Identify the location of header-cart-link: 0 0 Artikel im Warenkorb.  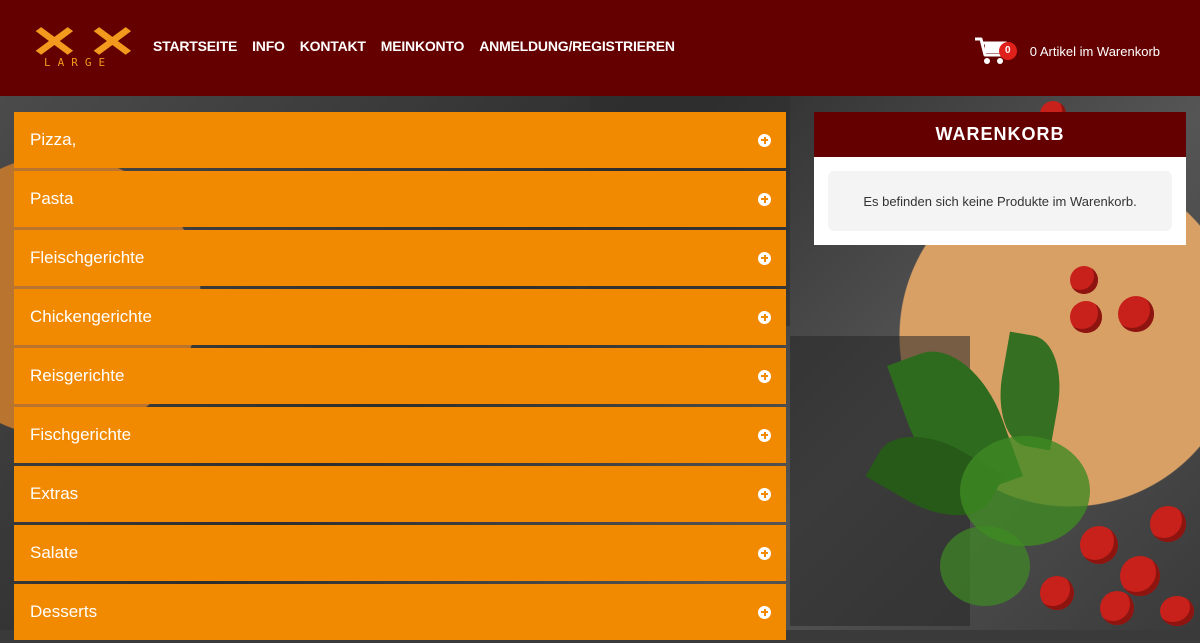
(1067, 51).